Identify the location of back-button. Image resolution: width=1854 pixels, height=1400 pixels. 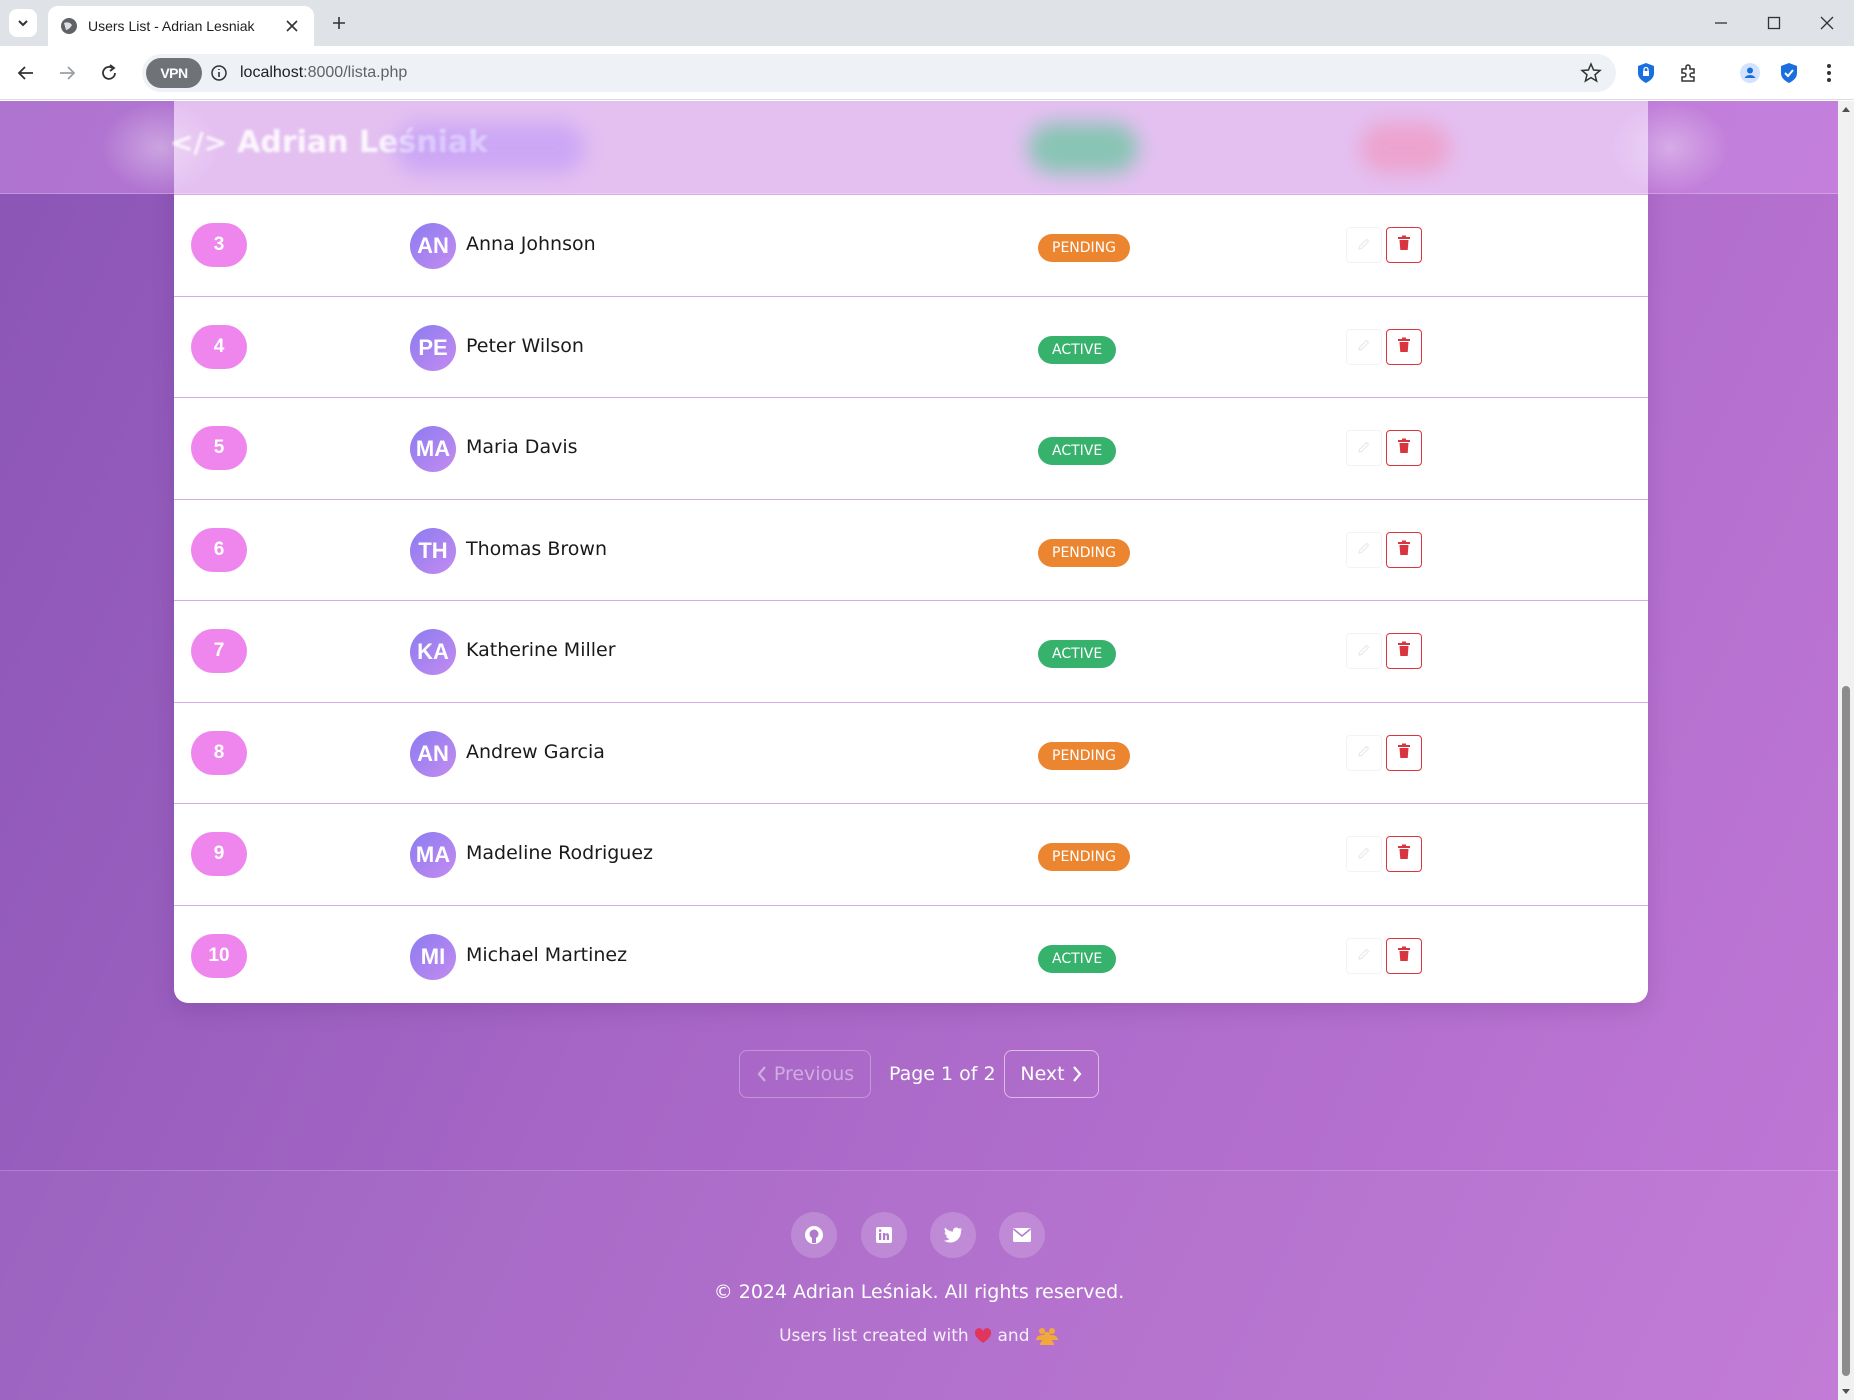
(26, 73).